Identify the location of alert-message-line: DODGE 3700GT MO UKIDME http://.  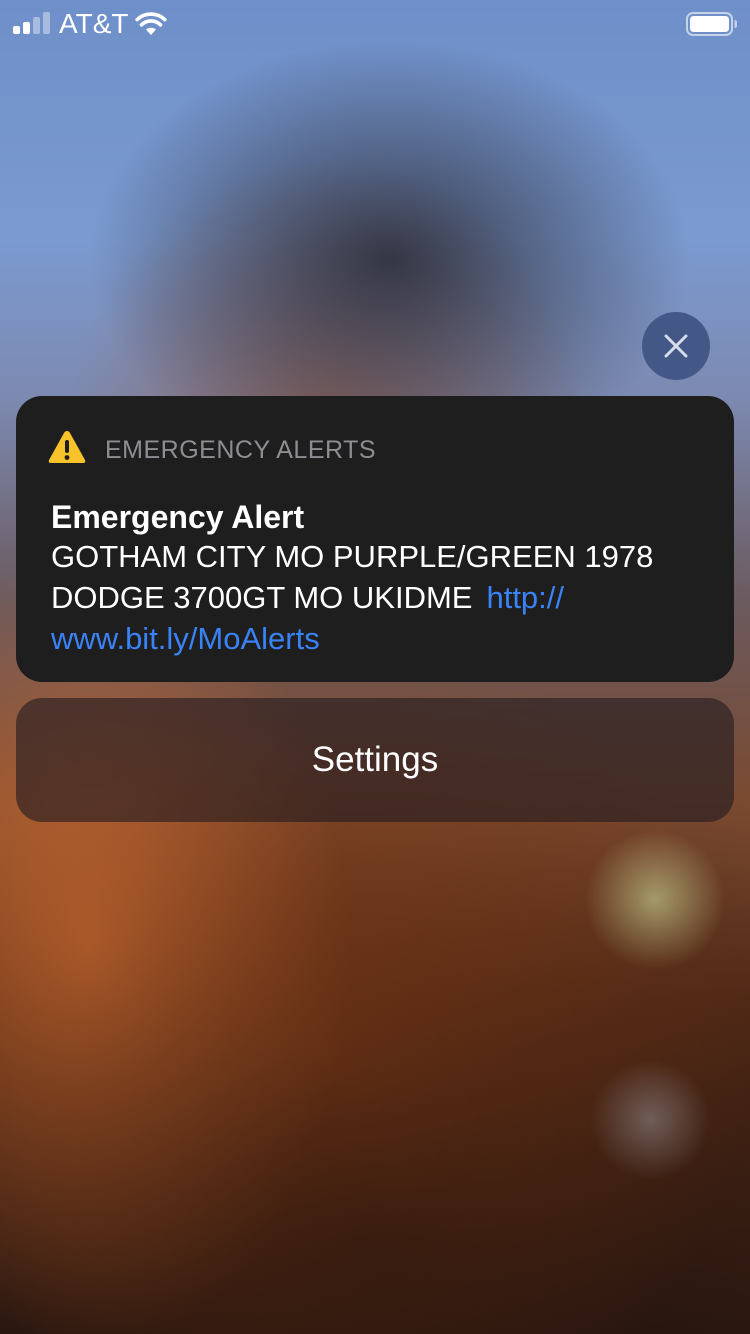
(381, 597).